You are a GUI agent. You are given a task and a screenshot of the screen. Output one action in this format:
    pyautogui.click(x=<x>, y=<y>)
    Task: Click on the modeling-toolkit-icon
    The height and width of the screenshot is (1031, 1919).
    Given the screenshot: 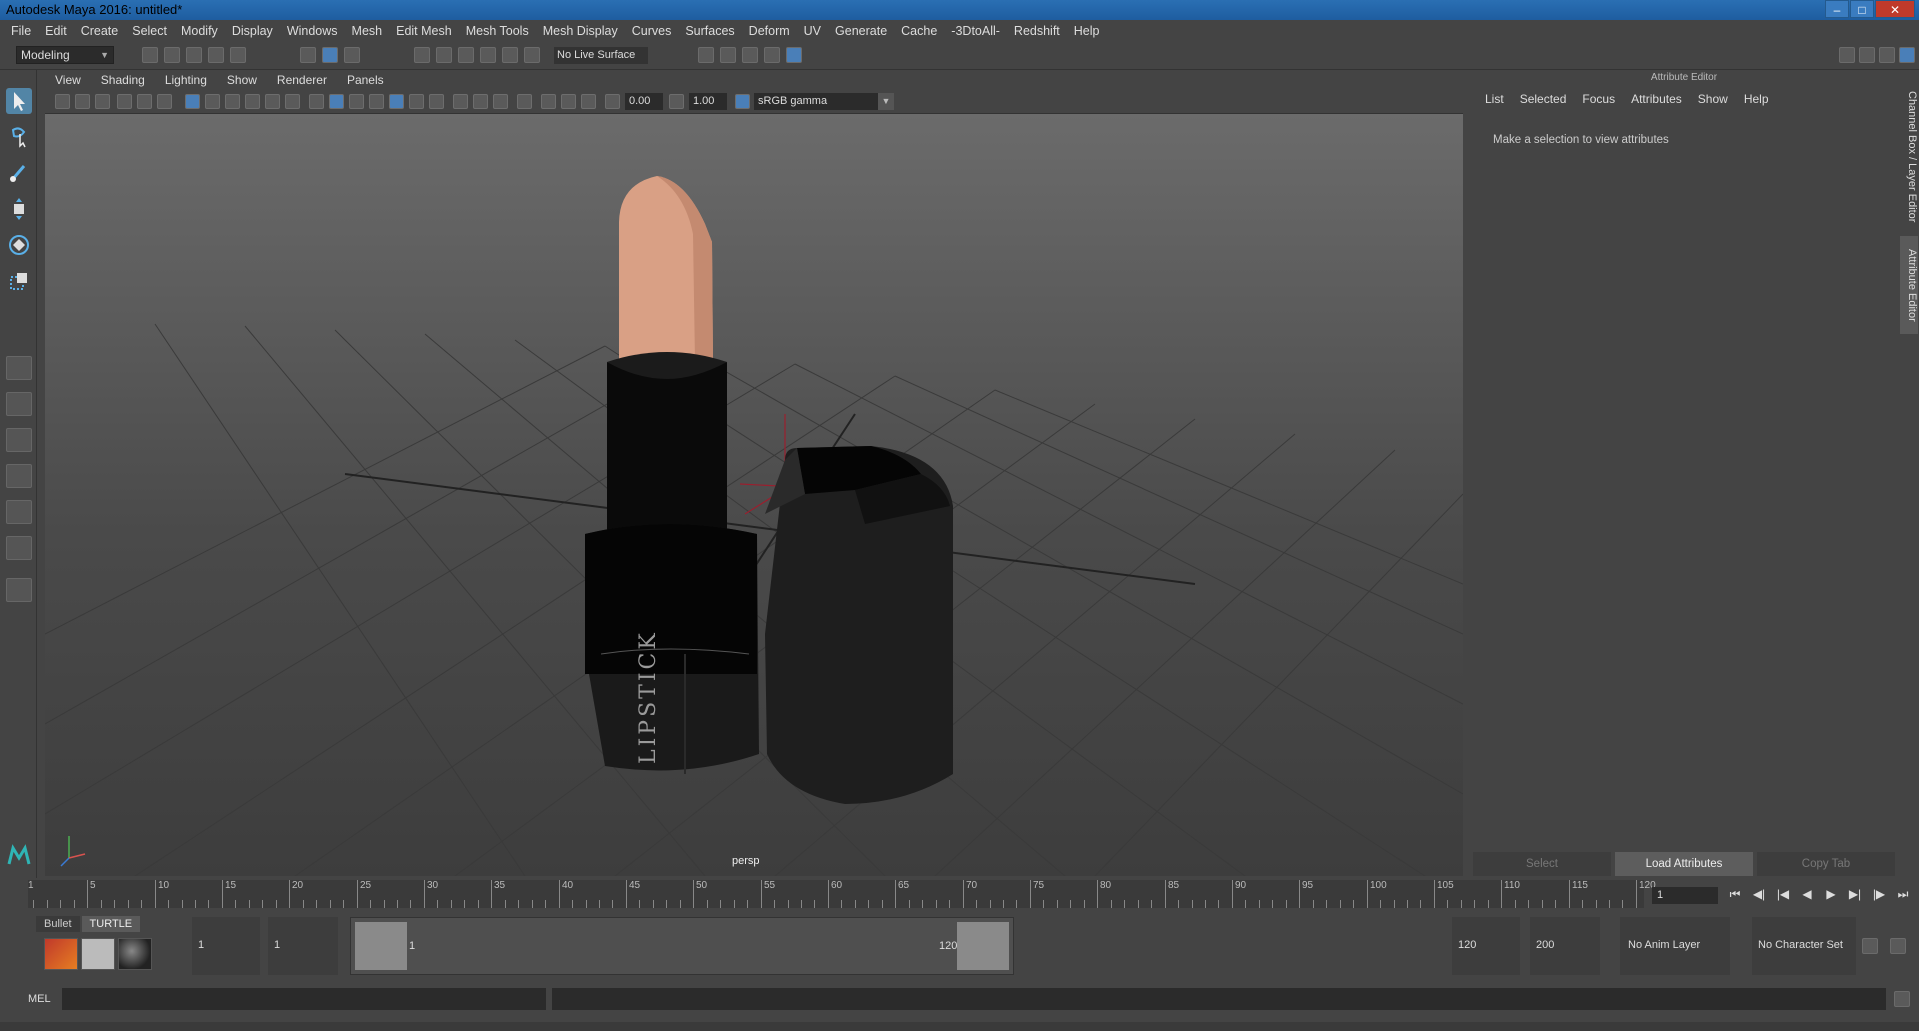 What is the action you would take?
    pyautogui.click(x=1847, y=55)
    